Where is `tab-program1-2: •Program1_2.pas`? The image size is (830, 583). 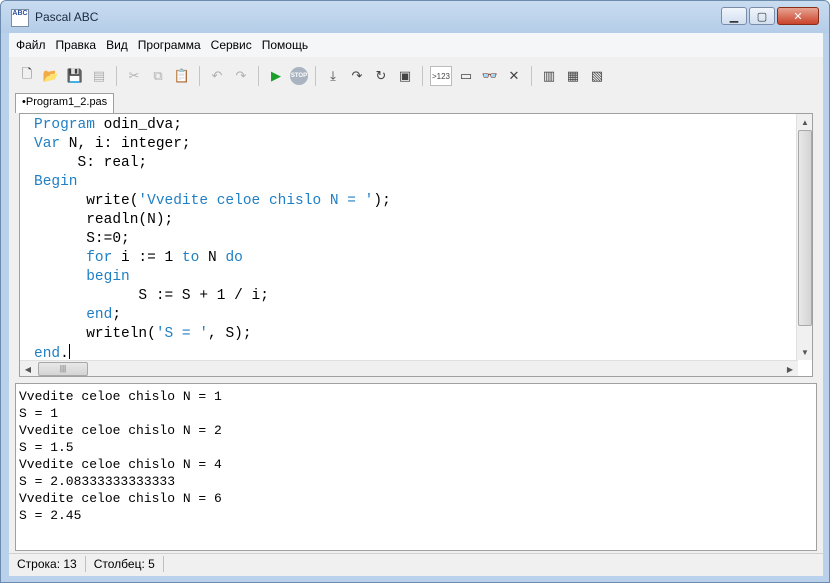
tab-program1-2: •Program1_2.pas is located at coordinates (65, 103).